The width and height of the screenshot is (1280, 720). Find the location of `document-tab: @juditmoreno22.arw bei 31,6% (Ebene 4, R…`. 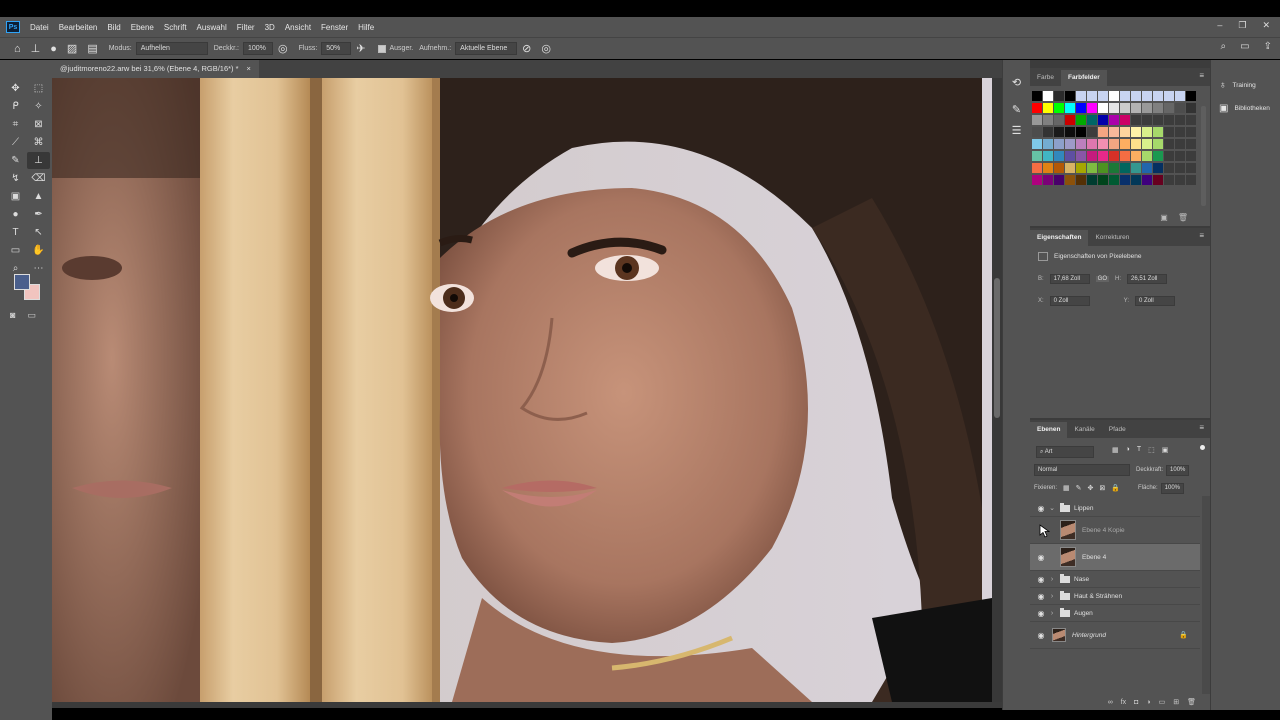

document-tab: @juditmoreno22.arw bei 31,6% (Ebene 4, R… is located at coordinates (155, 69).